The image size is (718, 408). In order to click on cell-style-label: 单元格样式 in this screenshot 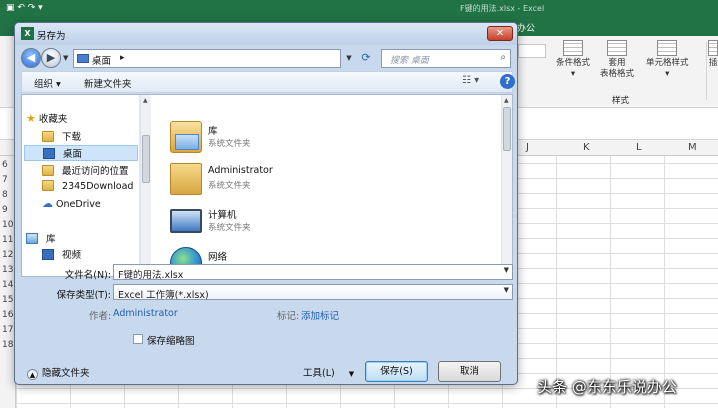, I will do `click(667, 63)`.